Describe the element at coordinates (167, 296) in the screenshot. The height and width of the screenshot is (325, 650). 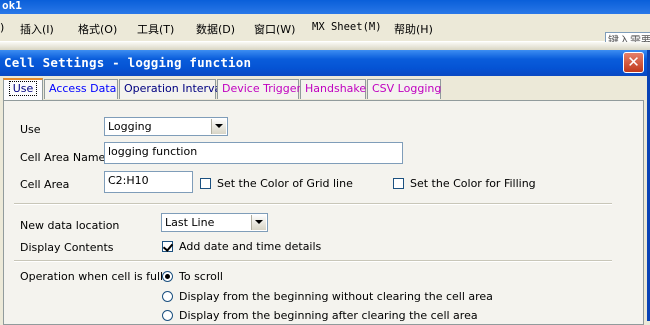
I see `radio-no-clear` at that location.